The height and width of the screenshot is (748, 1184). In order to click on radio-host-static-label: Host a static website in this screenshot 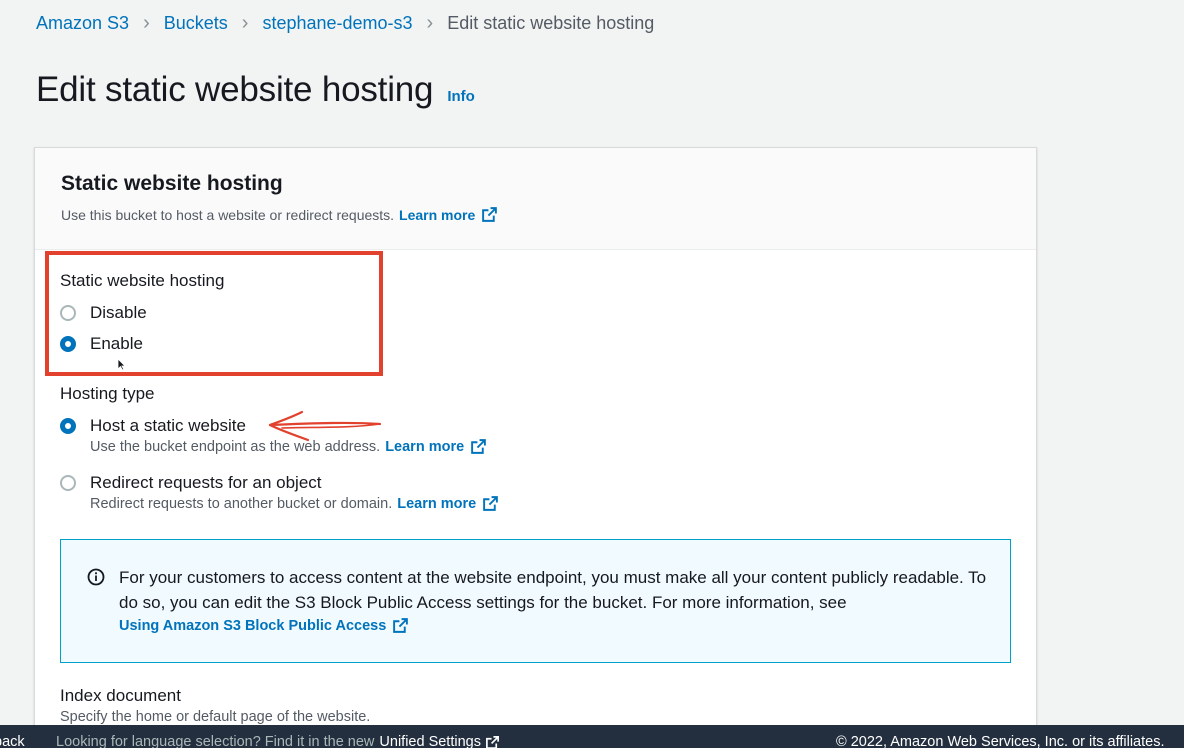, I will do `click(168, 426)`.